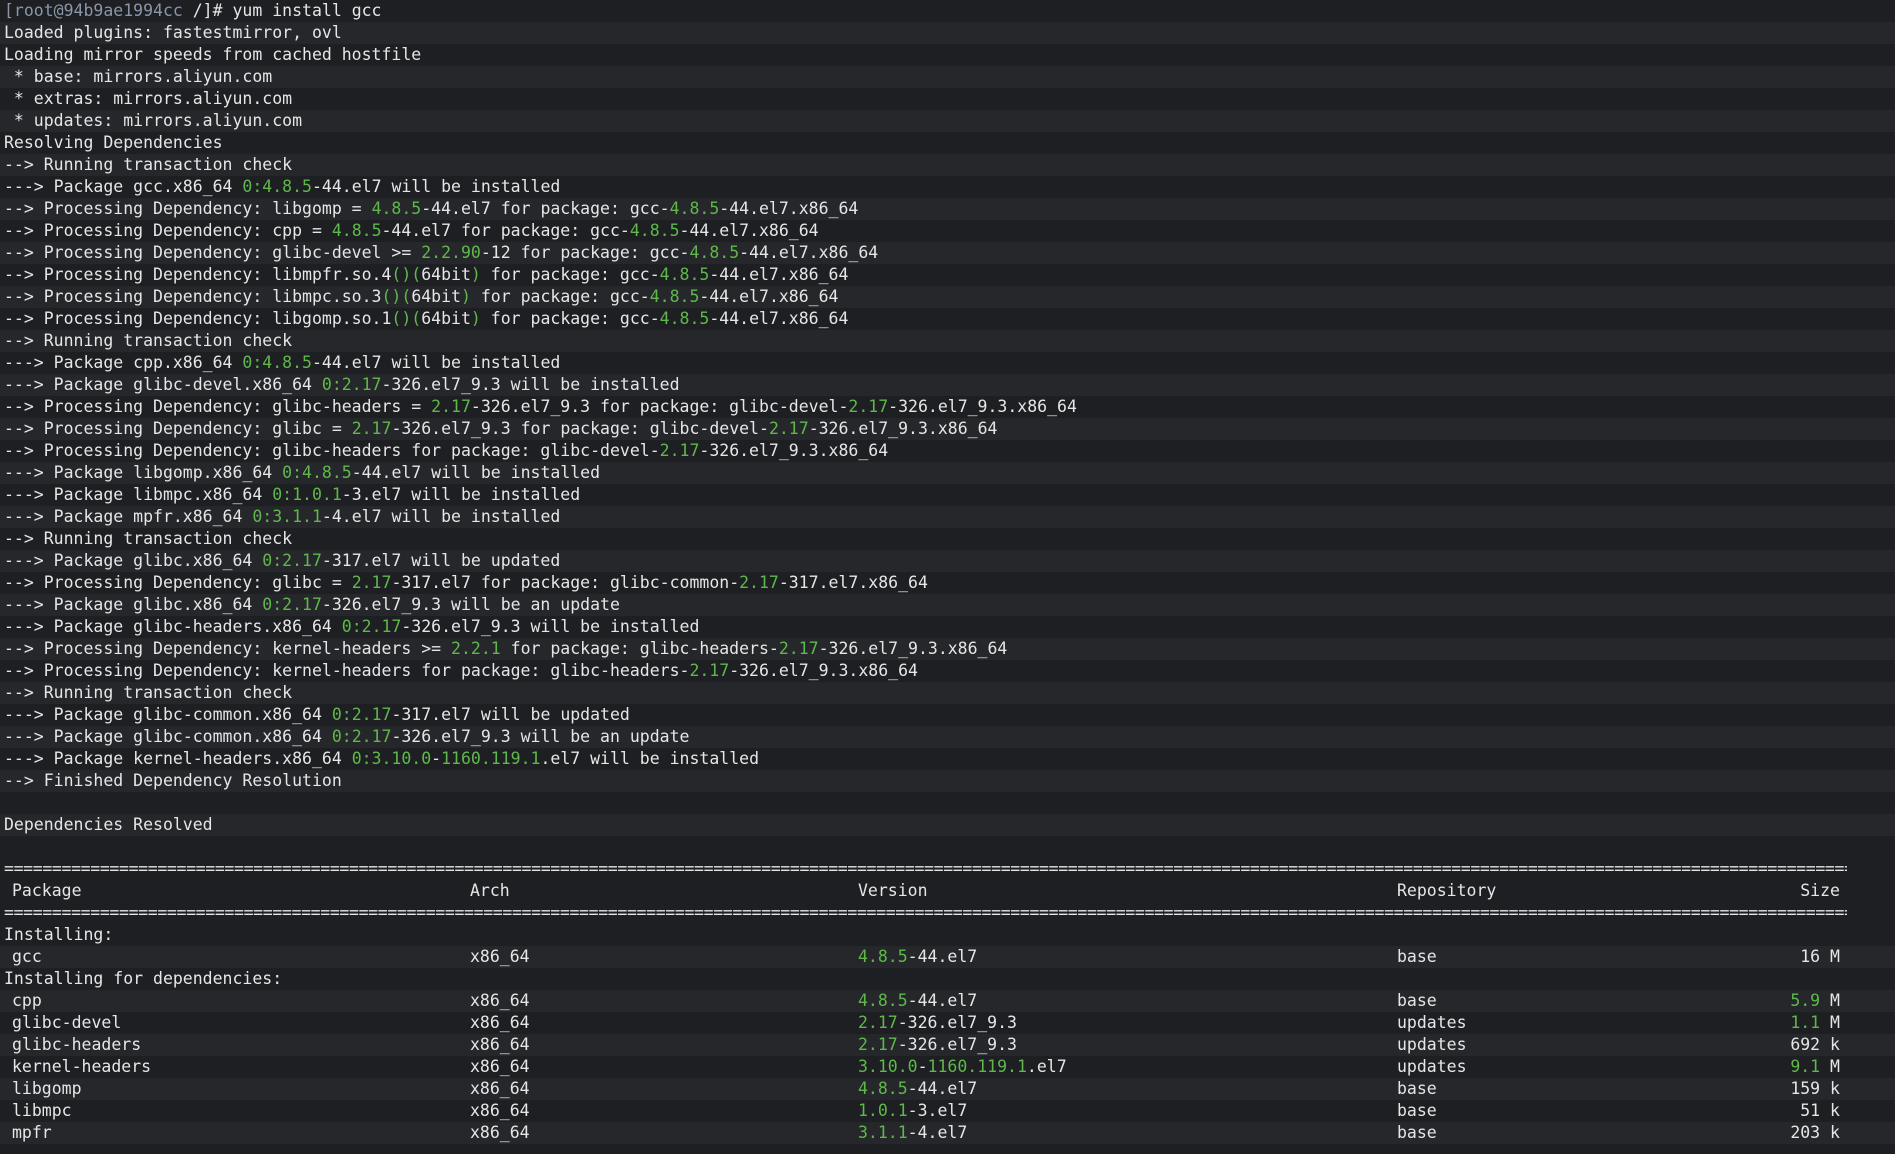 This screenshot has width=1895, height=1154. What do you see at coordinates (1046, 1066) in the screenshot?
I see `version-text: .el7` at bounding box center [1046, 1066].